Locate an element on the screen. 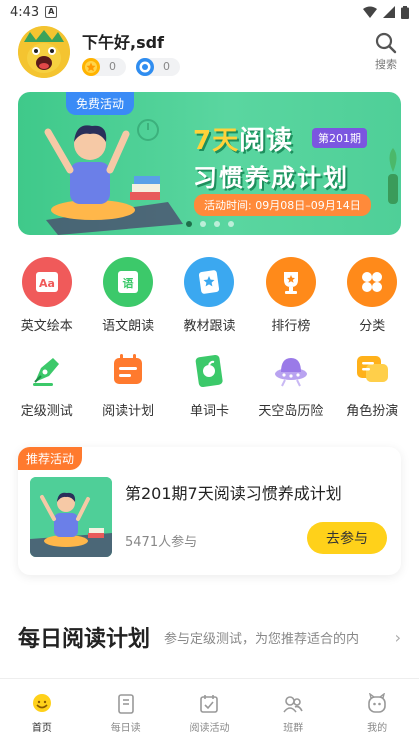 The image size is (419, 744). svg-text: Aa is located at coordinates (47, 283).